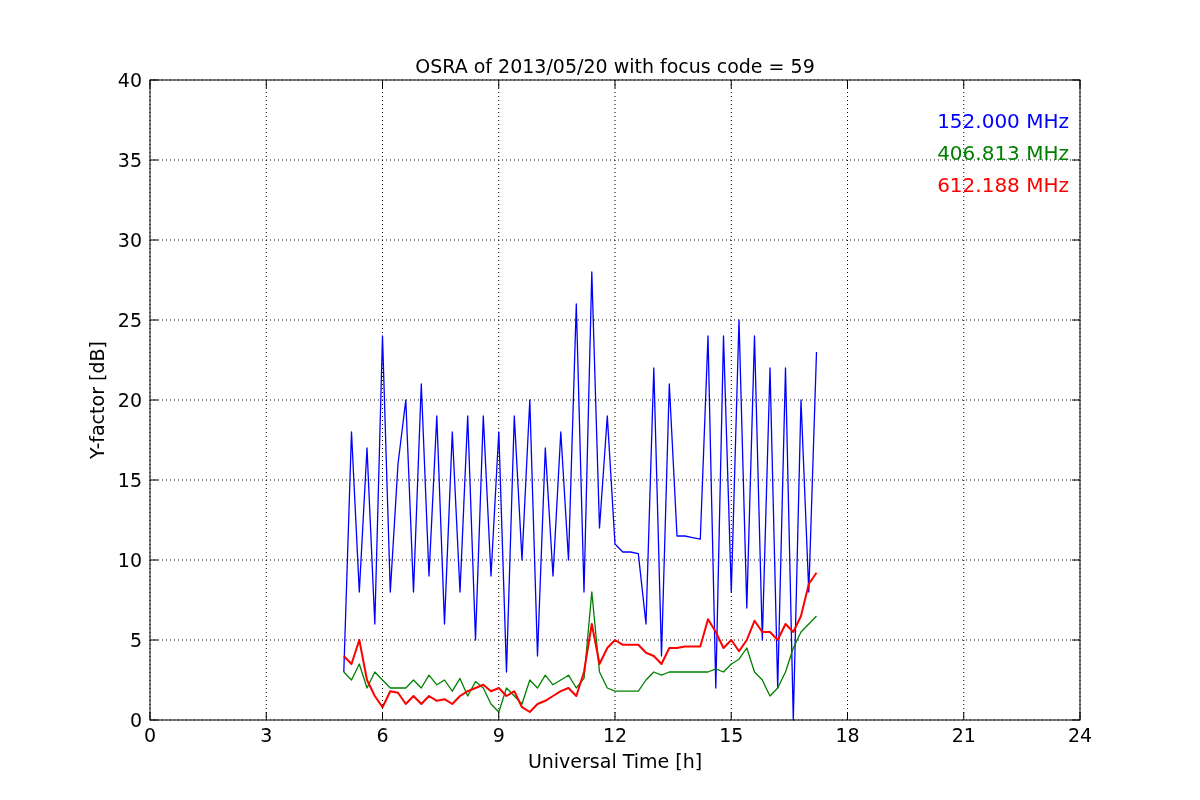 The image size is (1200, 800). What do you see at coordinates (266, 735) in the screenshot?
I see `x-tick-label: 3` at bounding box center [266, 735].